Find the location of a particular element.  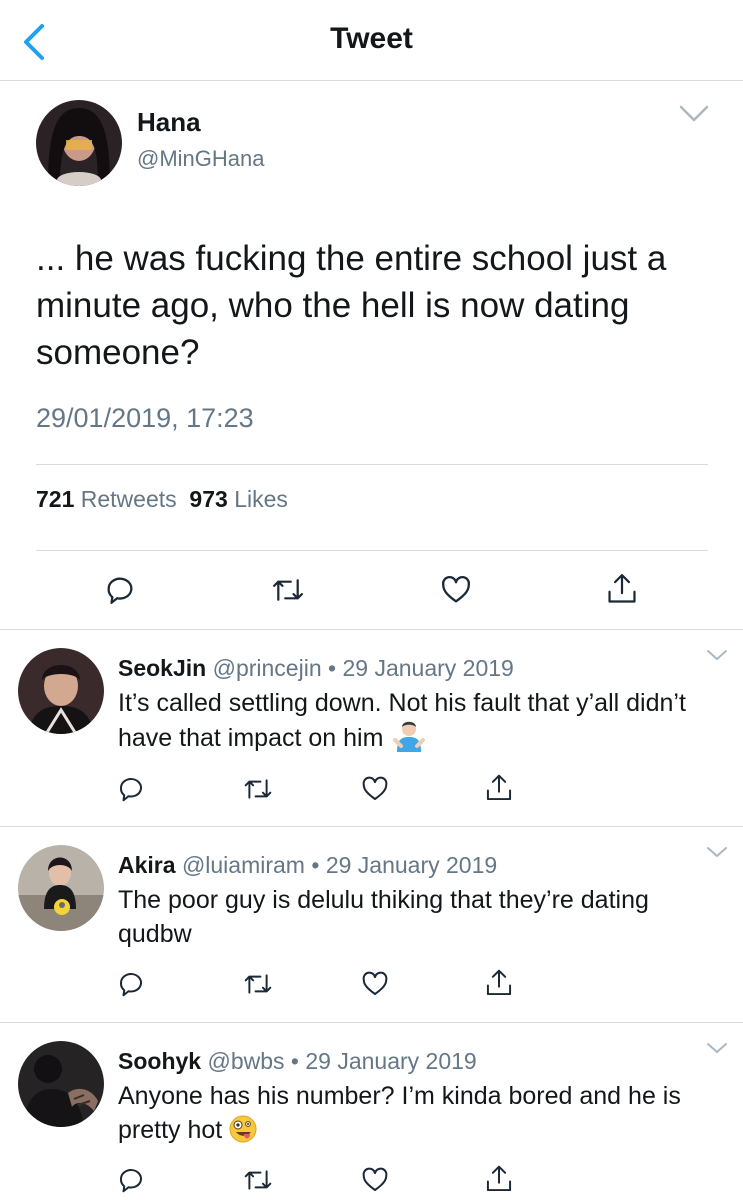

likes-count: 973 is located at coordinates (208, 499).